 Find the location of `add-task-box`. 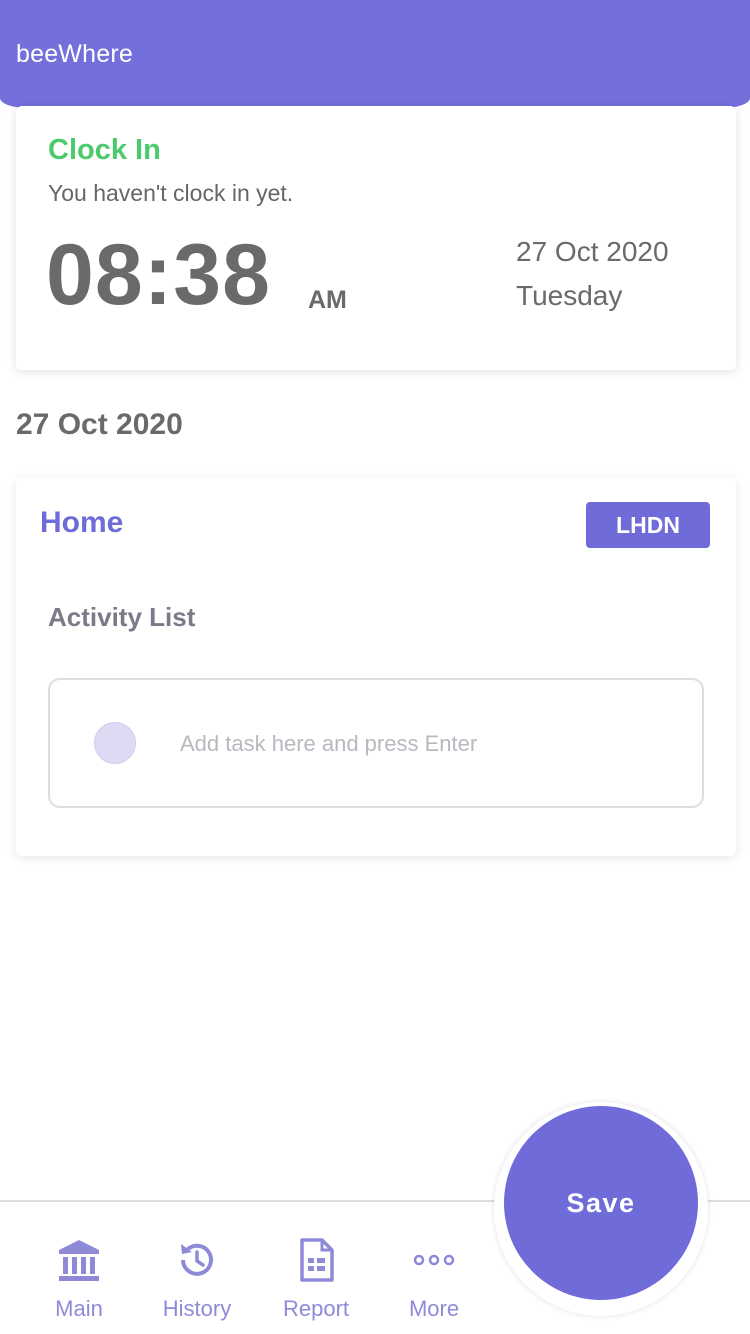

add-task-box is located at coordinates (376, 743).